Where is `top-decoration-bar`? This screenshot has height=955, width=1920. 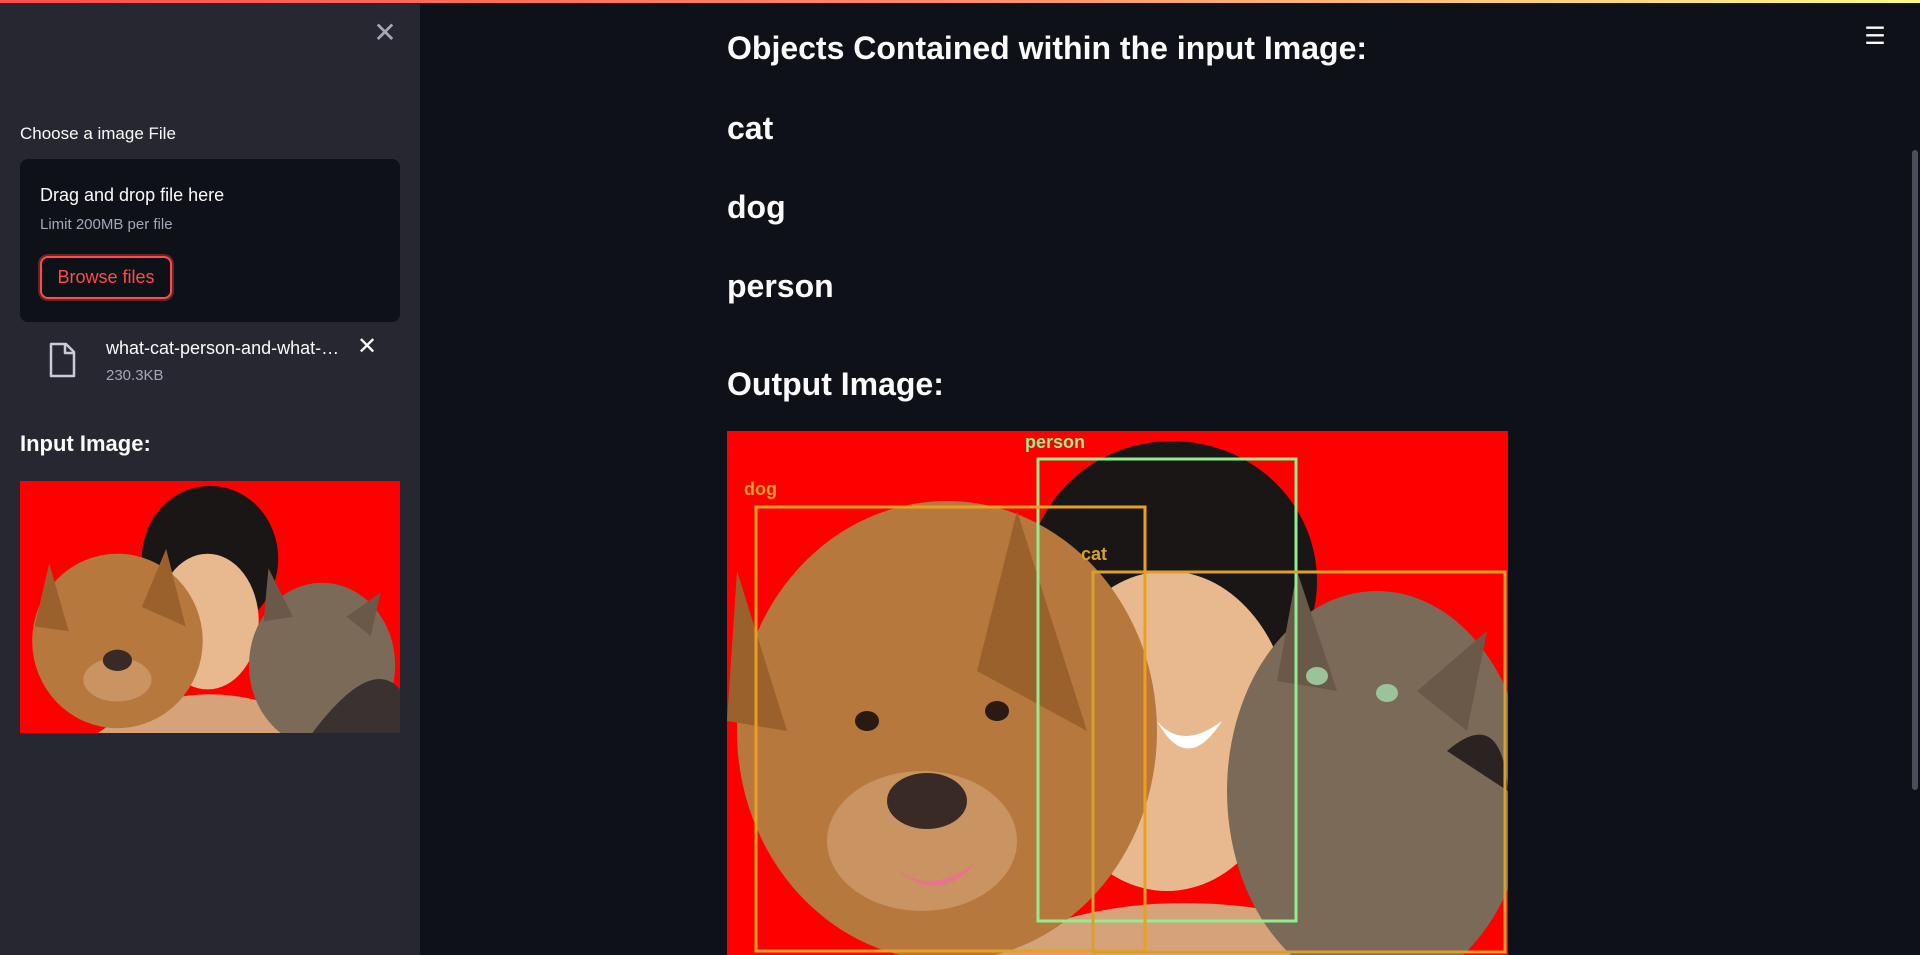 top-decoration-bar is located at coordinates (960, 1).